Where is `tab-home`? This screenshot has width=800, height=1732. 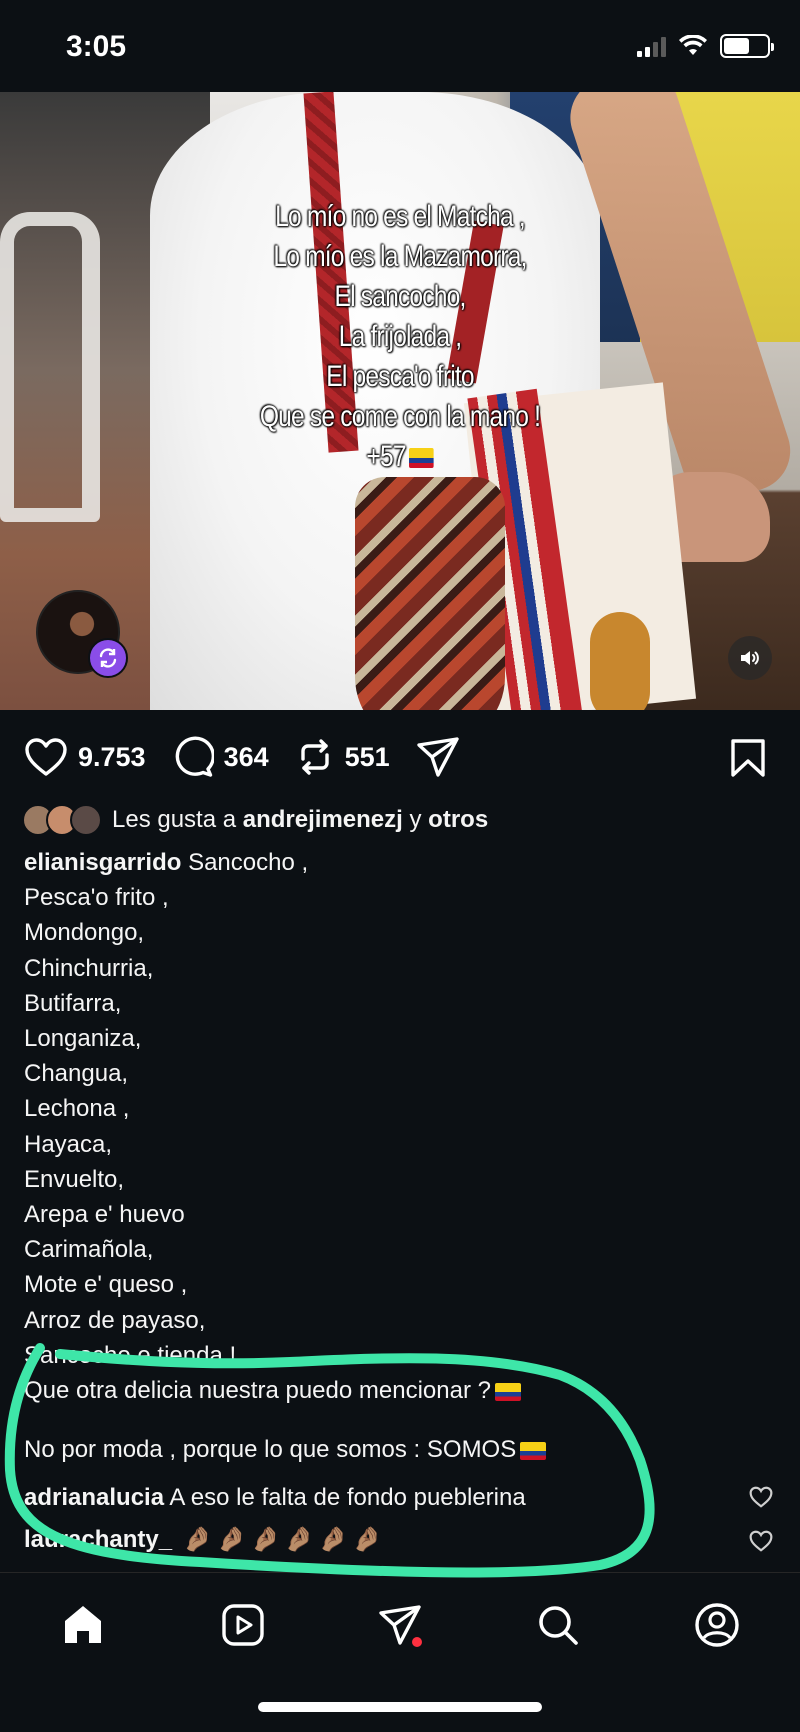 tab-home is located at coordinates (83, 1625).